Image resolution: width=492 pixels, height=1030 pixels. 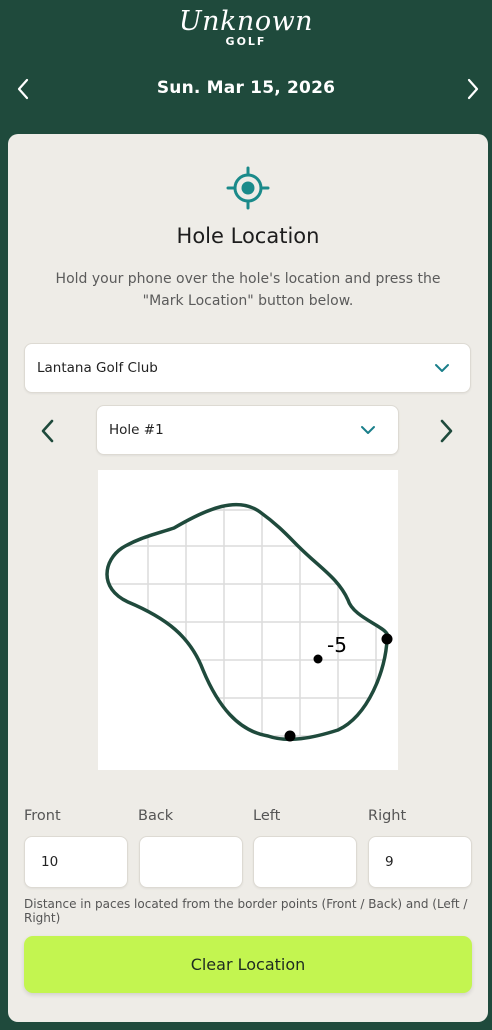 I want to click on pin-marker, so click(x=318, y=659).